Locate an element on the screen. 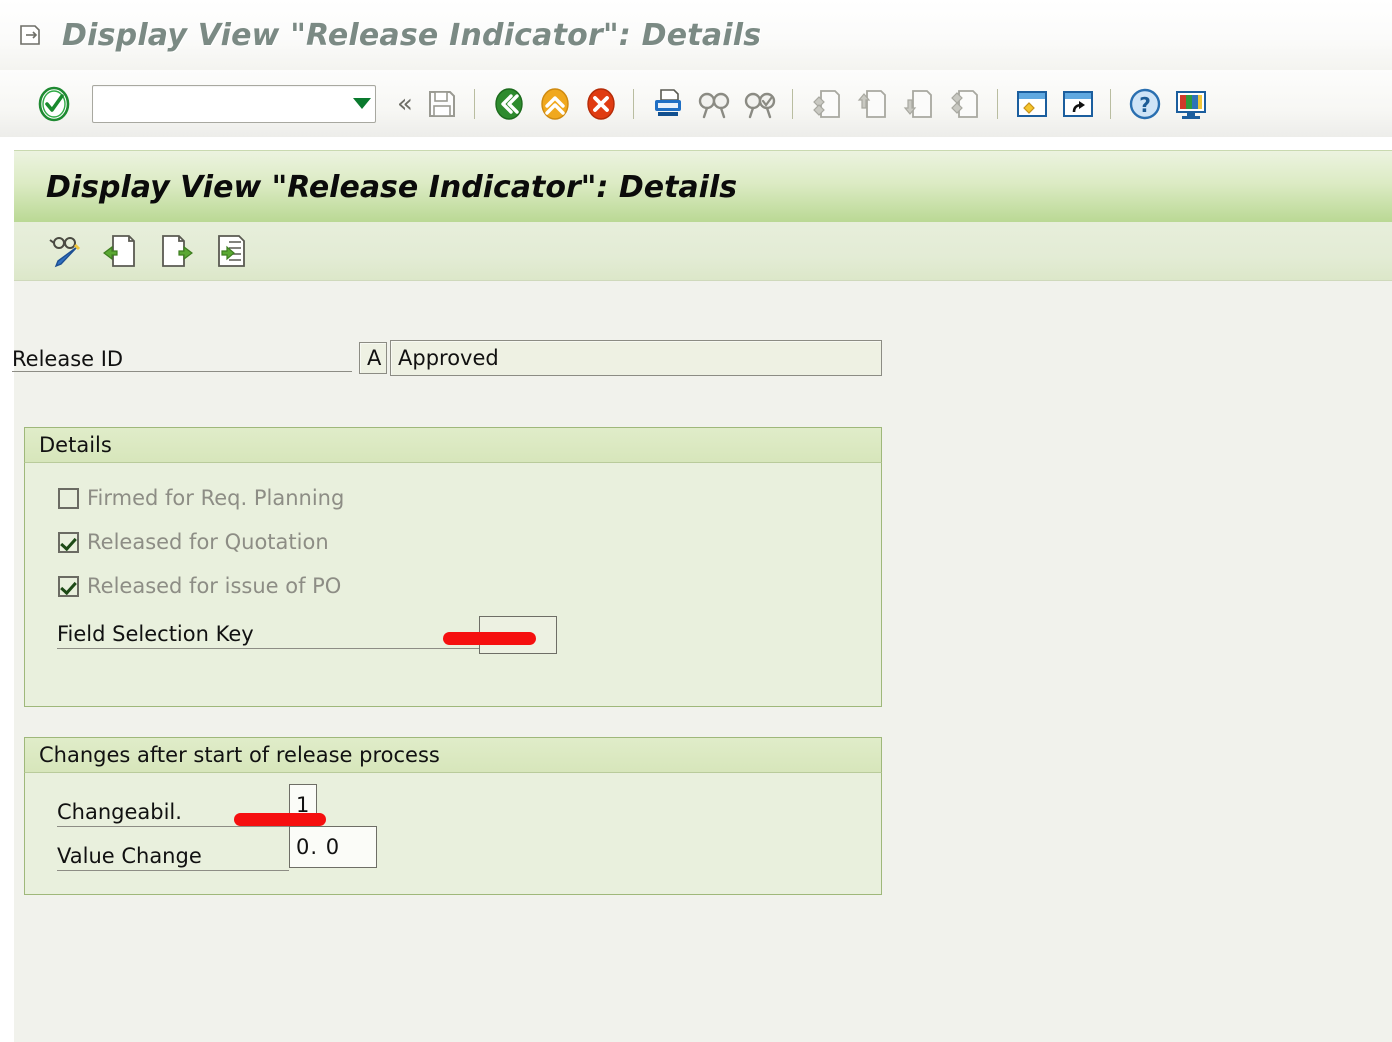 The image size is (1392, 1042). next-entry-button is located at coordinates (175, 251).